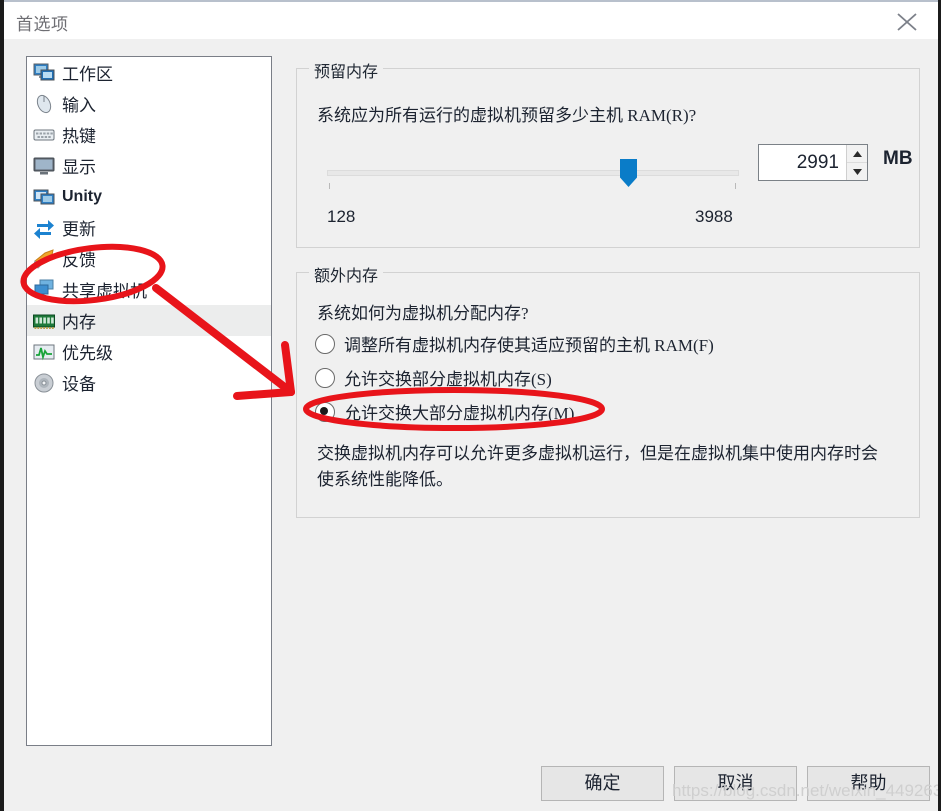  I want to click on ok-button: 确定, so click(602, 783).